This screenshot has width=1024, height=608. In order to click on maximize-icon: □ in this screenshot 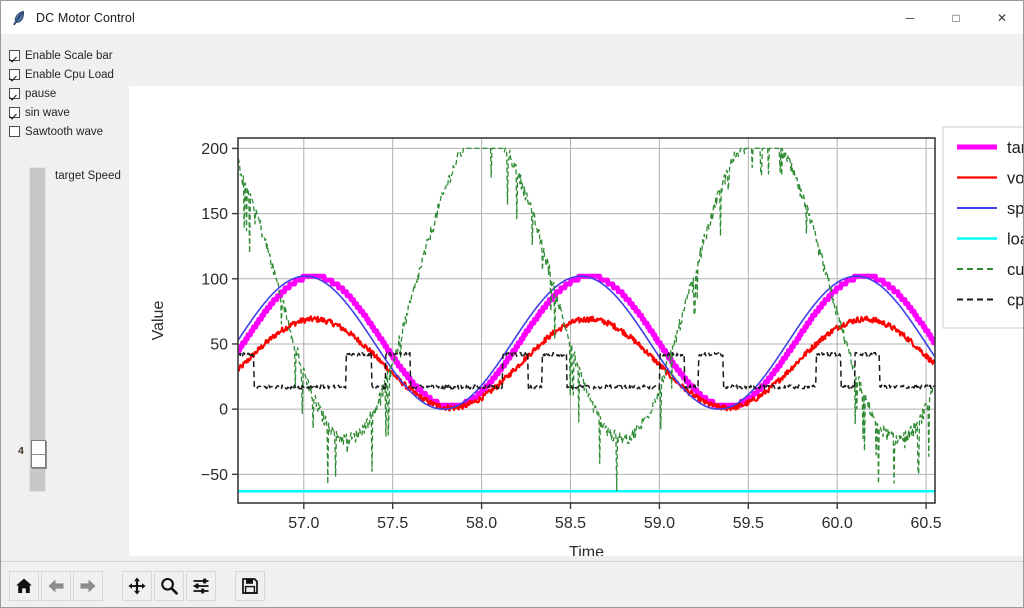, I will do `click(956, 17)`.